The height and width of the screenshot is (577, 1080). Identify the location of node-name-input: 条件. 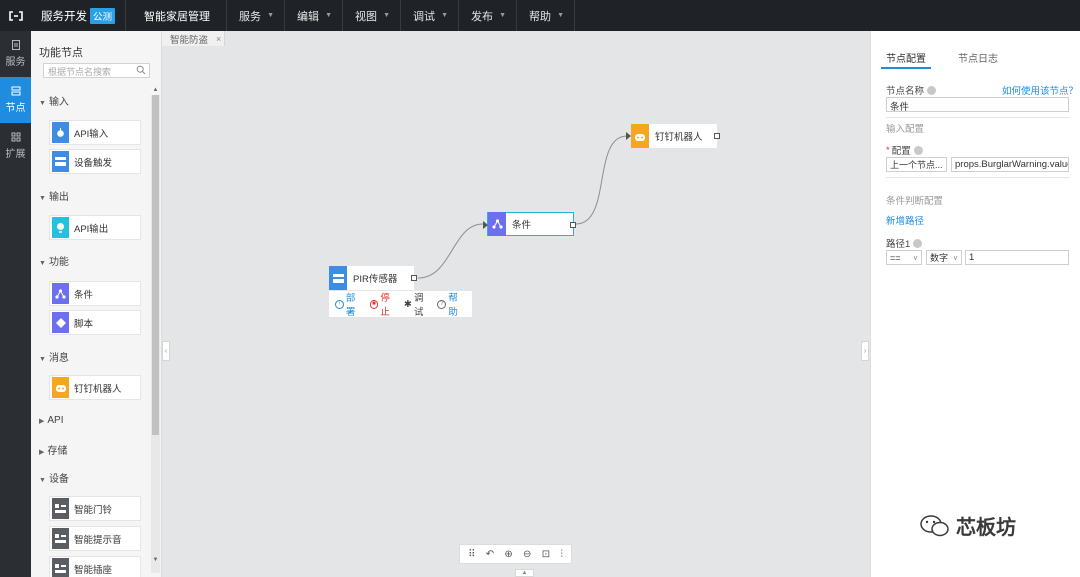
(977, 104).